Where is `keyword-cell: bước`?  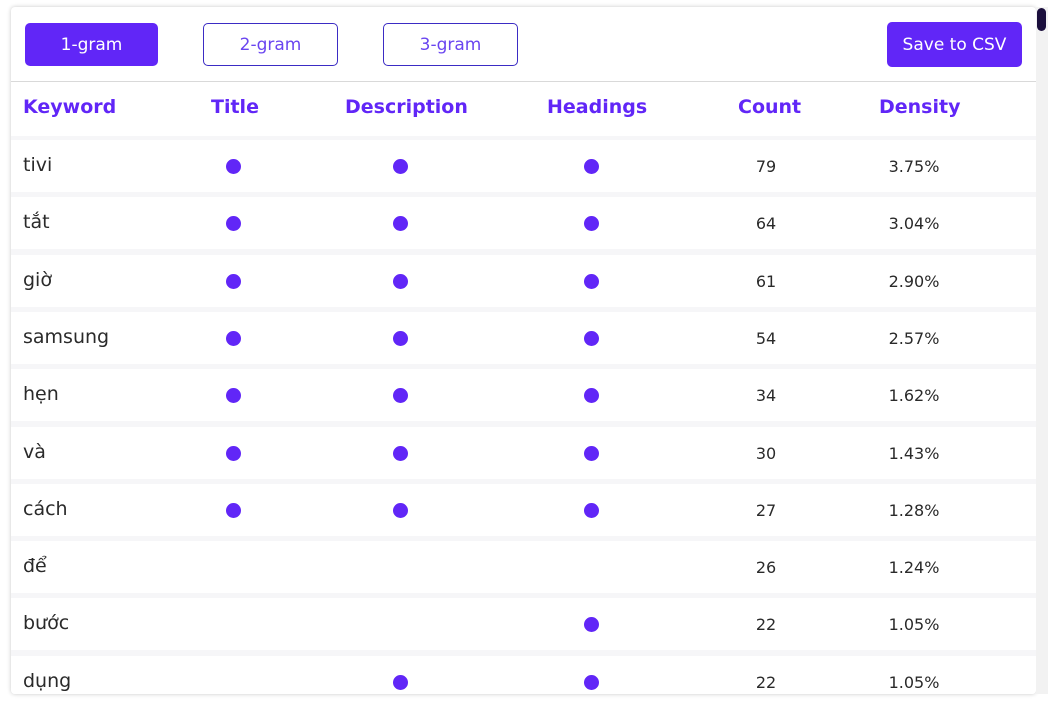 keyword-cell: bước is located at coordinates (46, 623).